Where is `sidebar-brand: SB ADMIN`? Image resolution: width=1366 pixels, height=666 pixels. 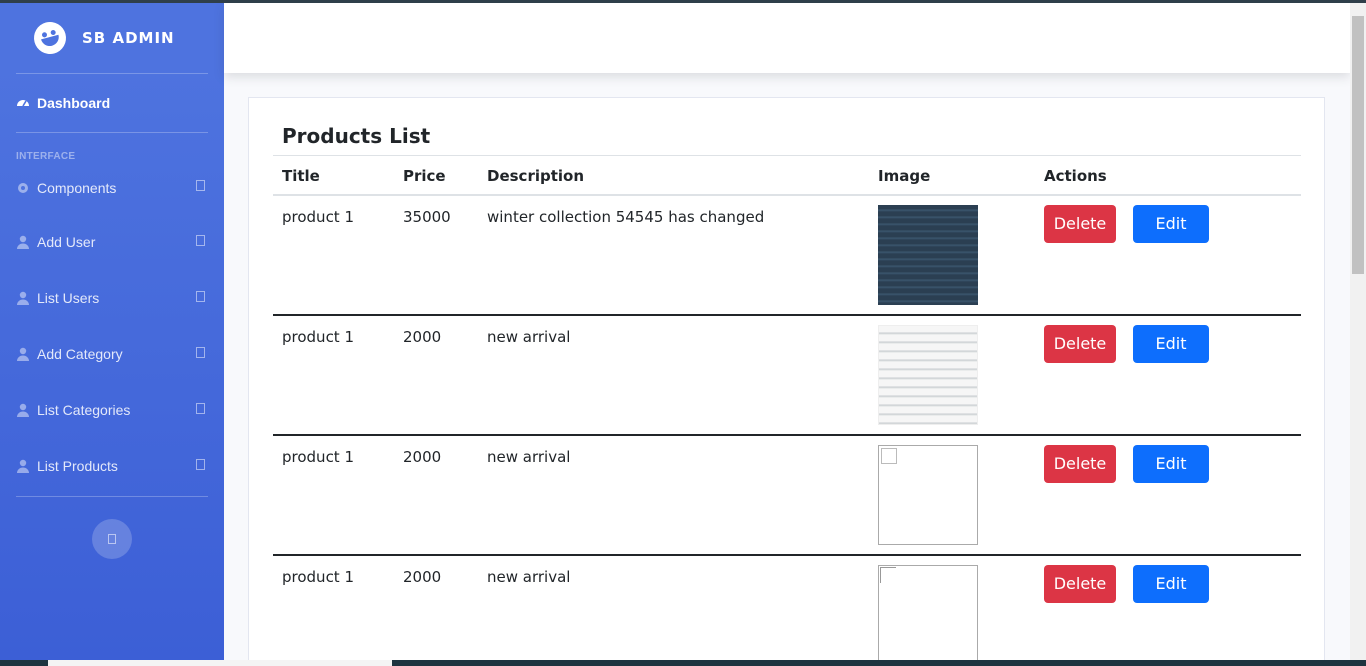
sidebar-brand: SB ADMIN is located at coordinates (112, 38).